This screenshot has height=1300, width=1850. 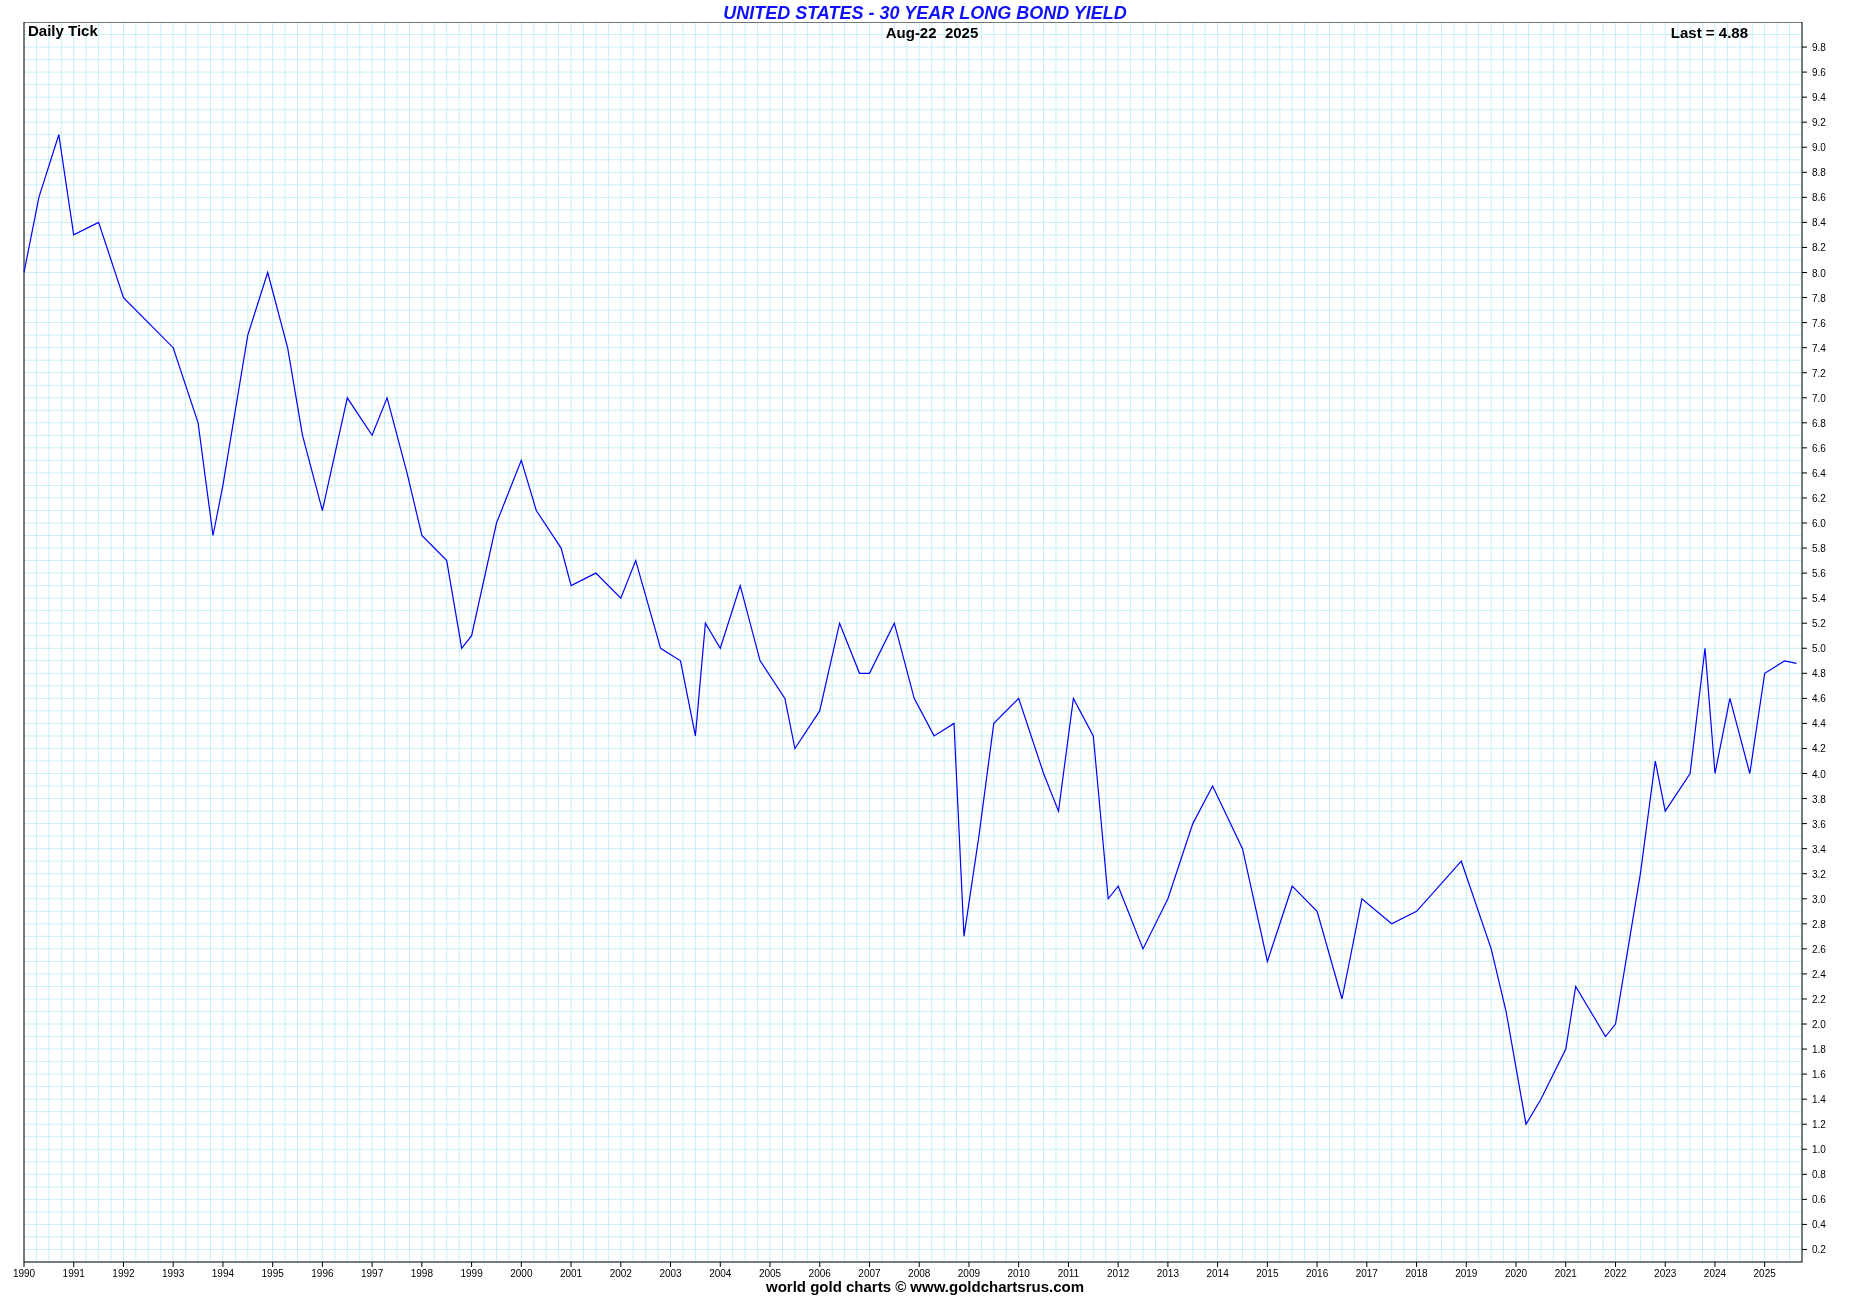 What do you see at coordinates (1665, 1273) in the screenshot?
I see `x-tick-label: 2023` at bounding box center [1665, 1273].